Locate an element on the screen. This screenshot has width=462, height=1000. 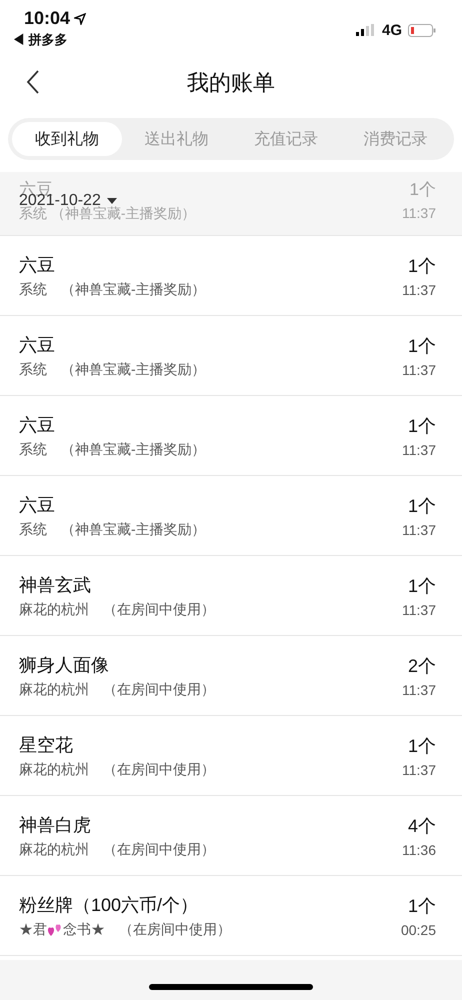
gift-name: 神兽白虎 is located at coordinates (55, 825).